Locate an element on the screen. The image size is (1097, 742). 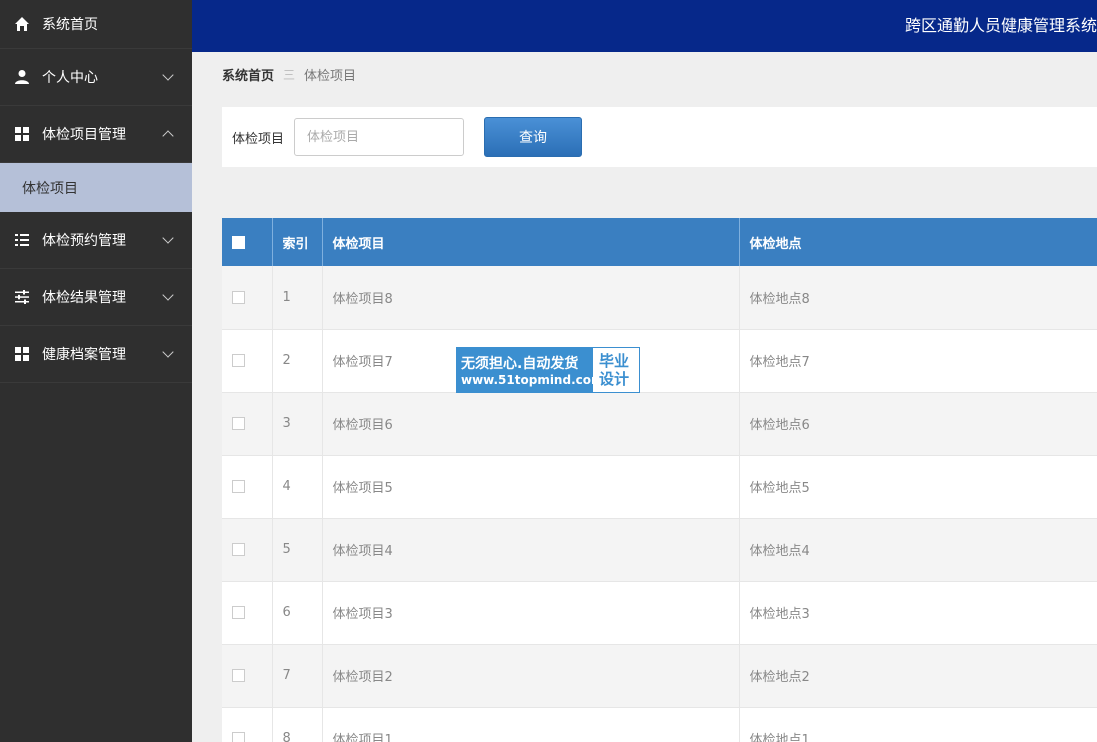
row-index: 3 is located at coordinates (297, 423).